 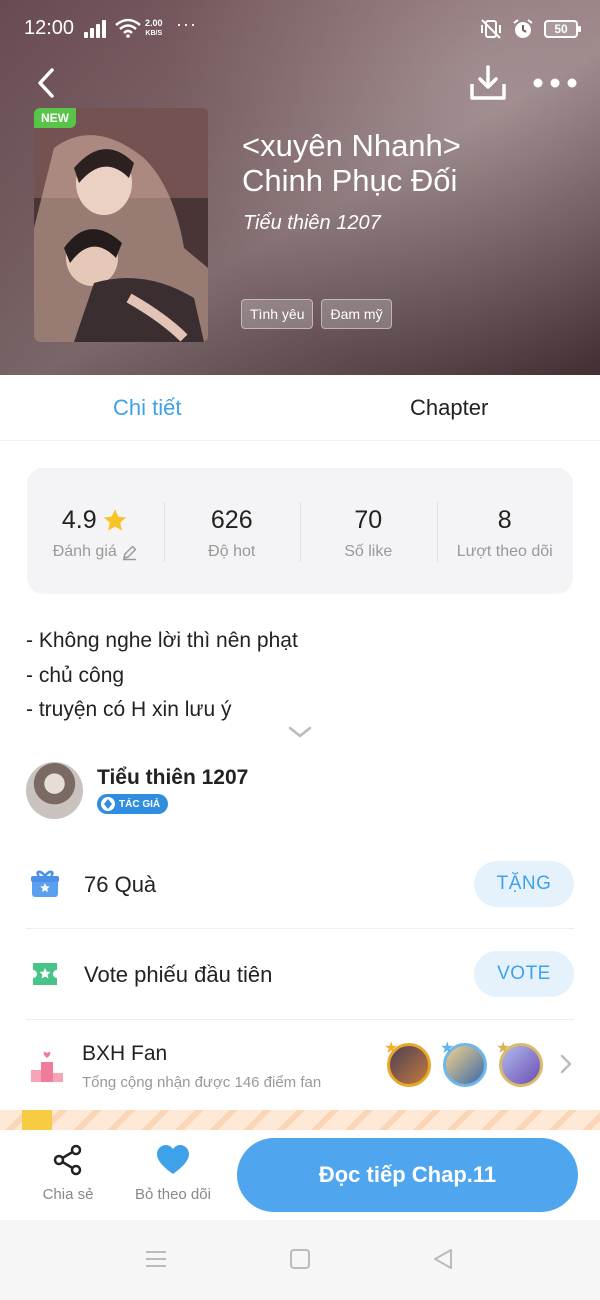 I want to click on vote-button: VOTE, so click(x=524, y=974).